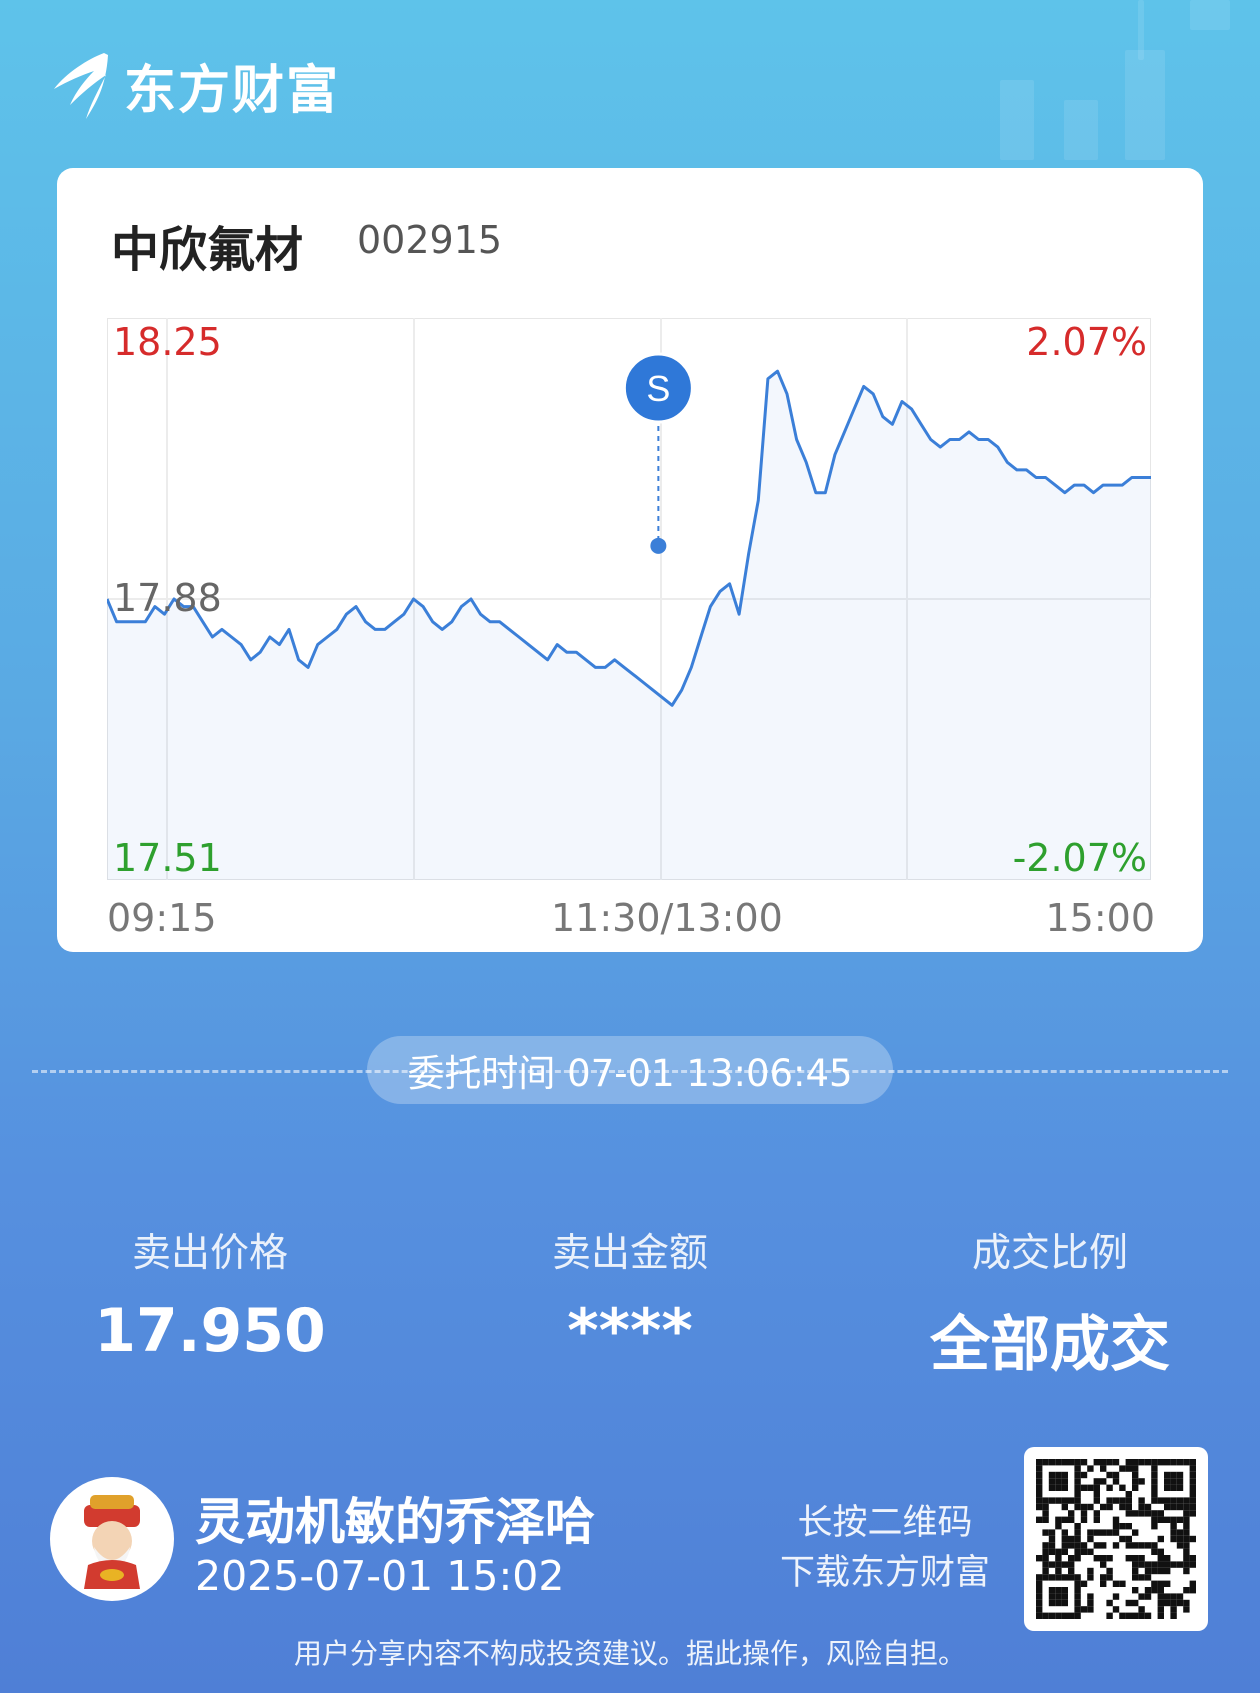 The image size is (1260, 1693). What do you see at coordinates (209, 1253) in the screenshot?
I see `stat-label: 卖出价格` at bounding box center [209, 1253].